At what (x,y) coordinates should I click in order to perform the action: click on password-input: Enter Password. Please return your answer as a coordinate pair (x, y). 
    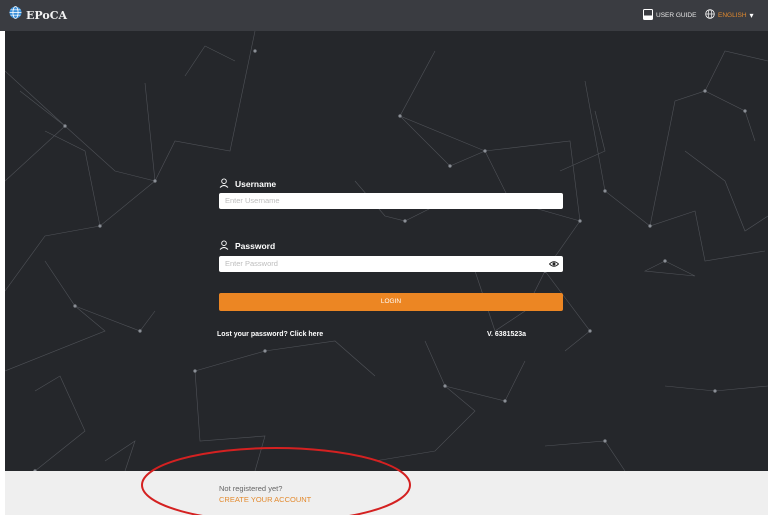
    Looking at the image, I should click on (391, 264).